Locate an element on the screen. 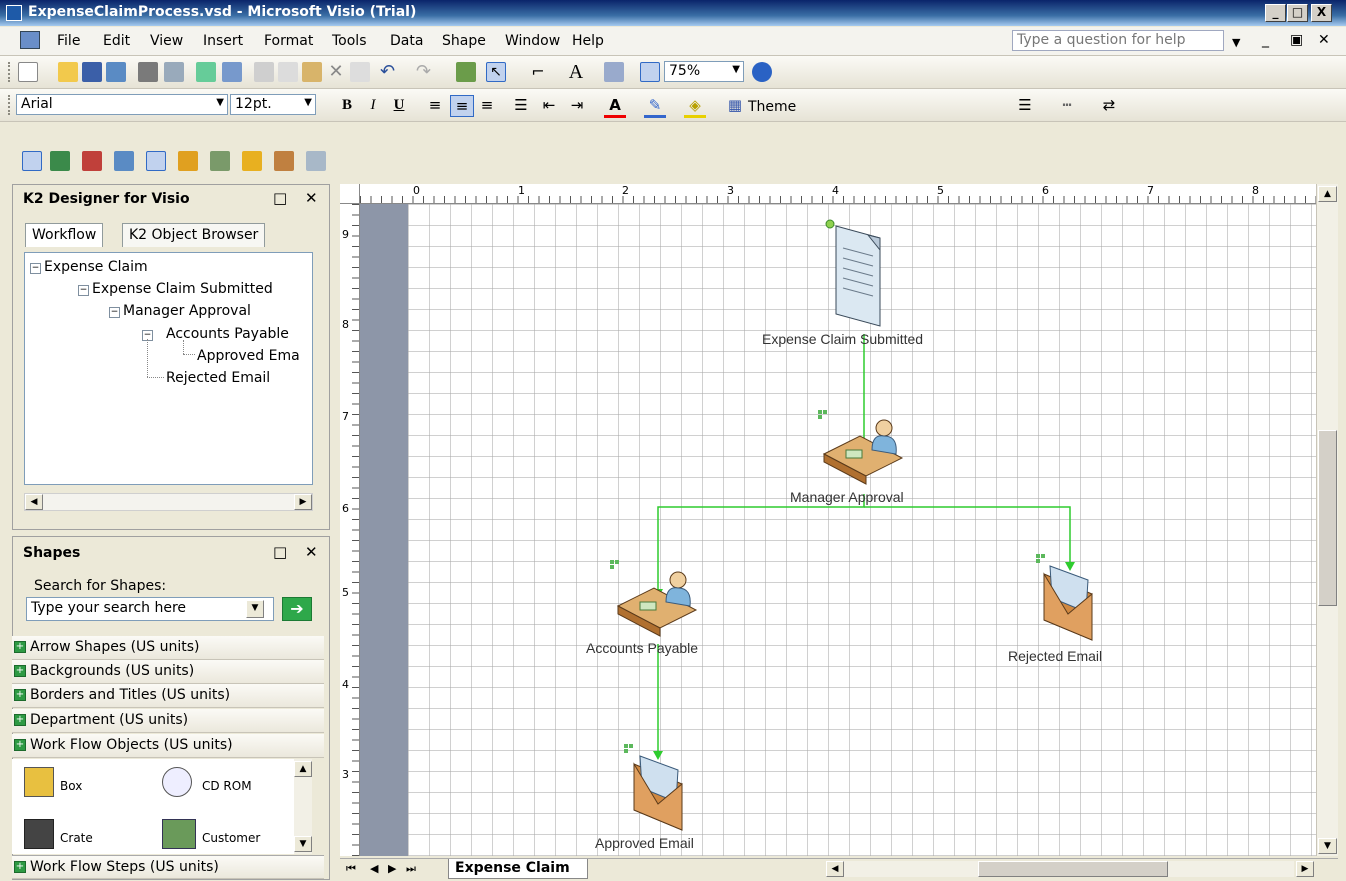  stencil-work-flow-steps: + Work Flow Steps (US units) is located at coordinates (168, 867).